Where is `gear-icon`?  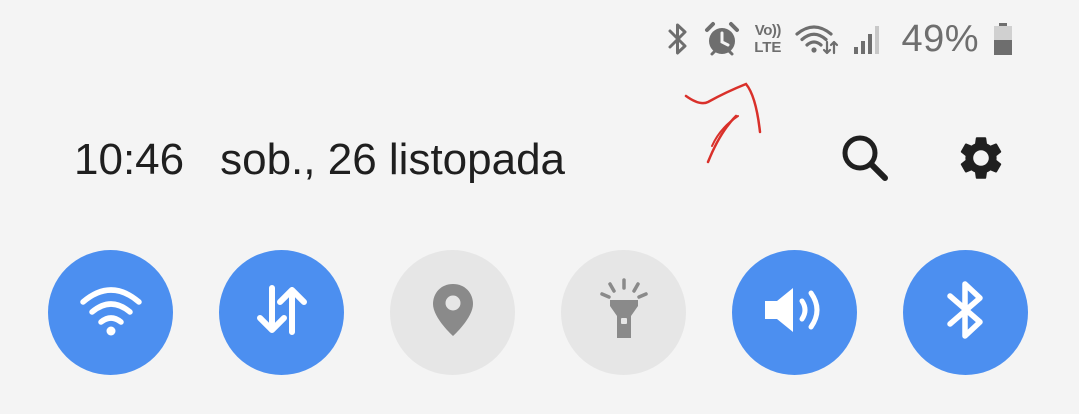 gear-icon is located at coordinates (981, 160).